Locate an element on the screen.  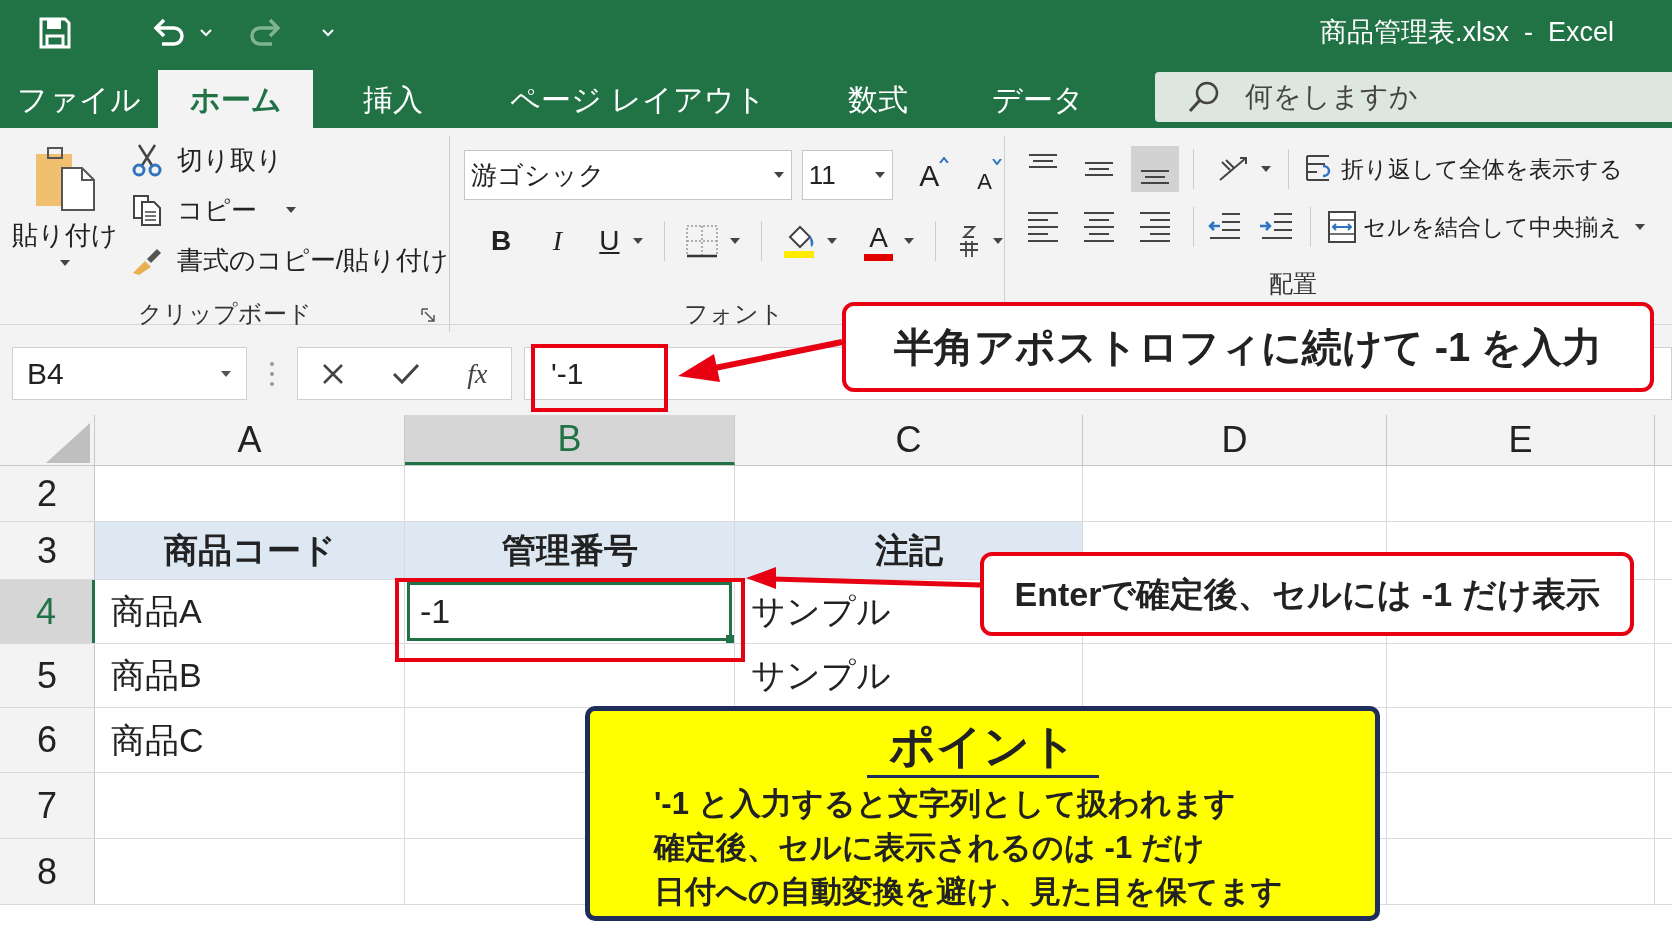
italic-button: I is located at coordinates (557, 241).